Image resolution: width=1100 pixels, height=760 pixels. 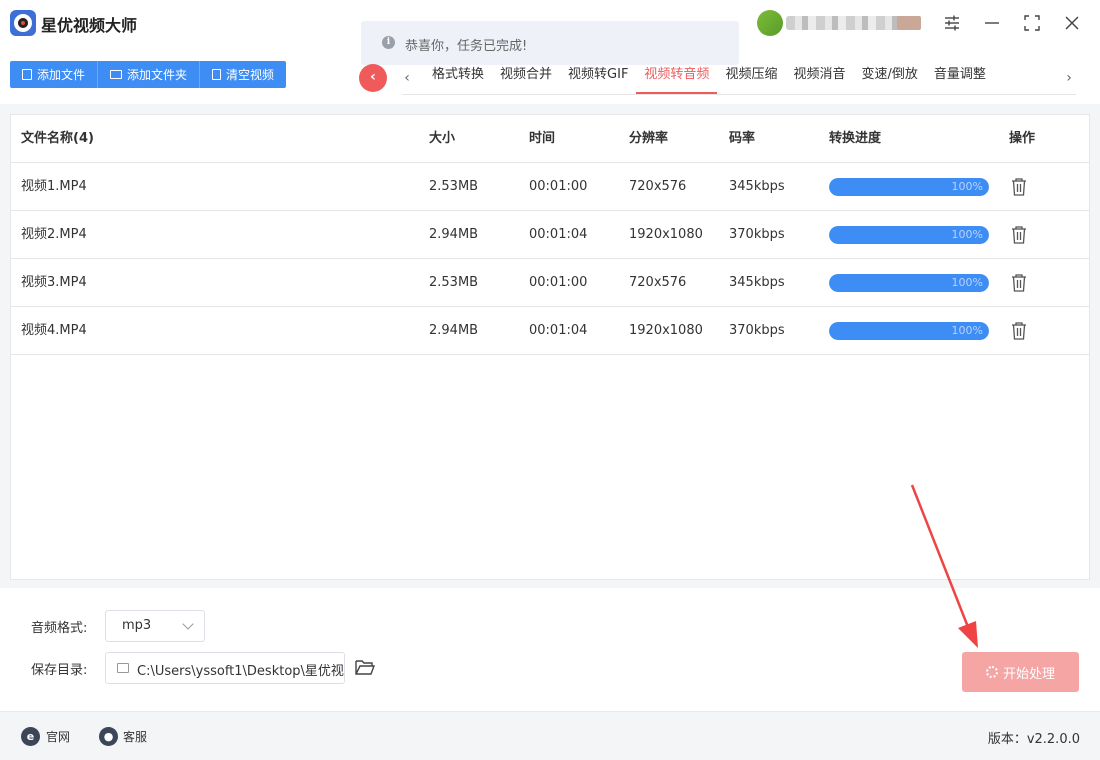 What do you see at coordinates (59, 670) in the screenshot?
I see `save-dir-label: 保存目录:` at bounding box center [59, 670].